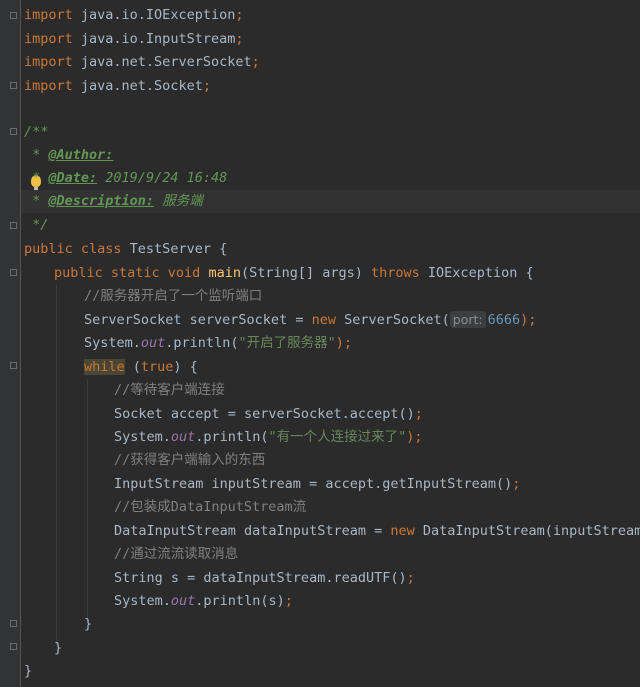 The image size is (640, 687). Describe the element at coordinates (154, 39) in the screenshot. I see `import-path: java.io.InputStream` at that location.